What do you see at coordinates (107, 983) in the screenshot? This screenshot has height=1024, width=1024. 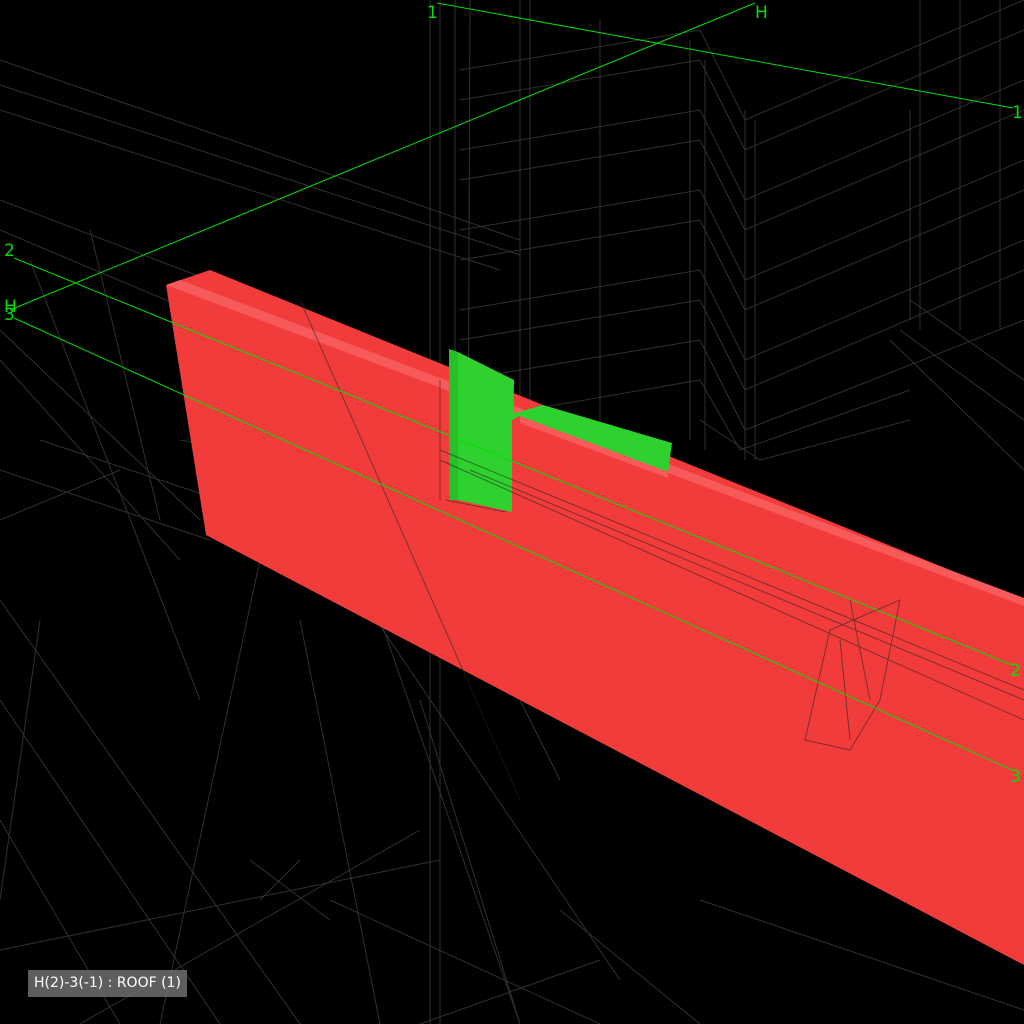 I see `location-status-label: H(2)-3(-1) : ROOF (1)` at bounding box center [107, 983].